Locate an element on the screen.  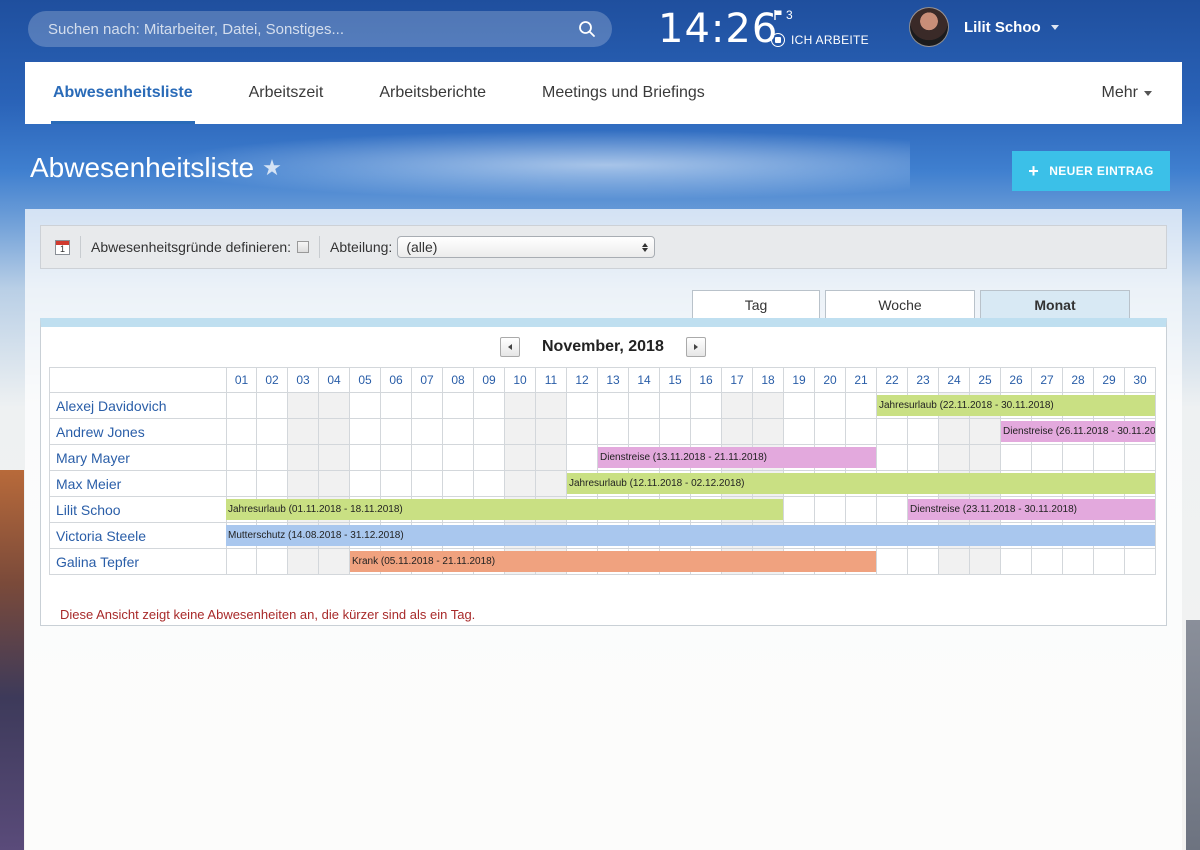
day-header: 12 is located at coordinates (582, 380).